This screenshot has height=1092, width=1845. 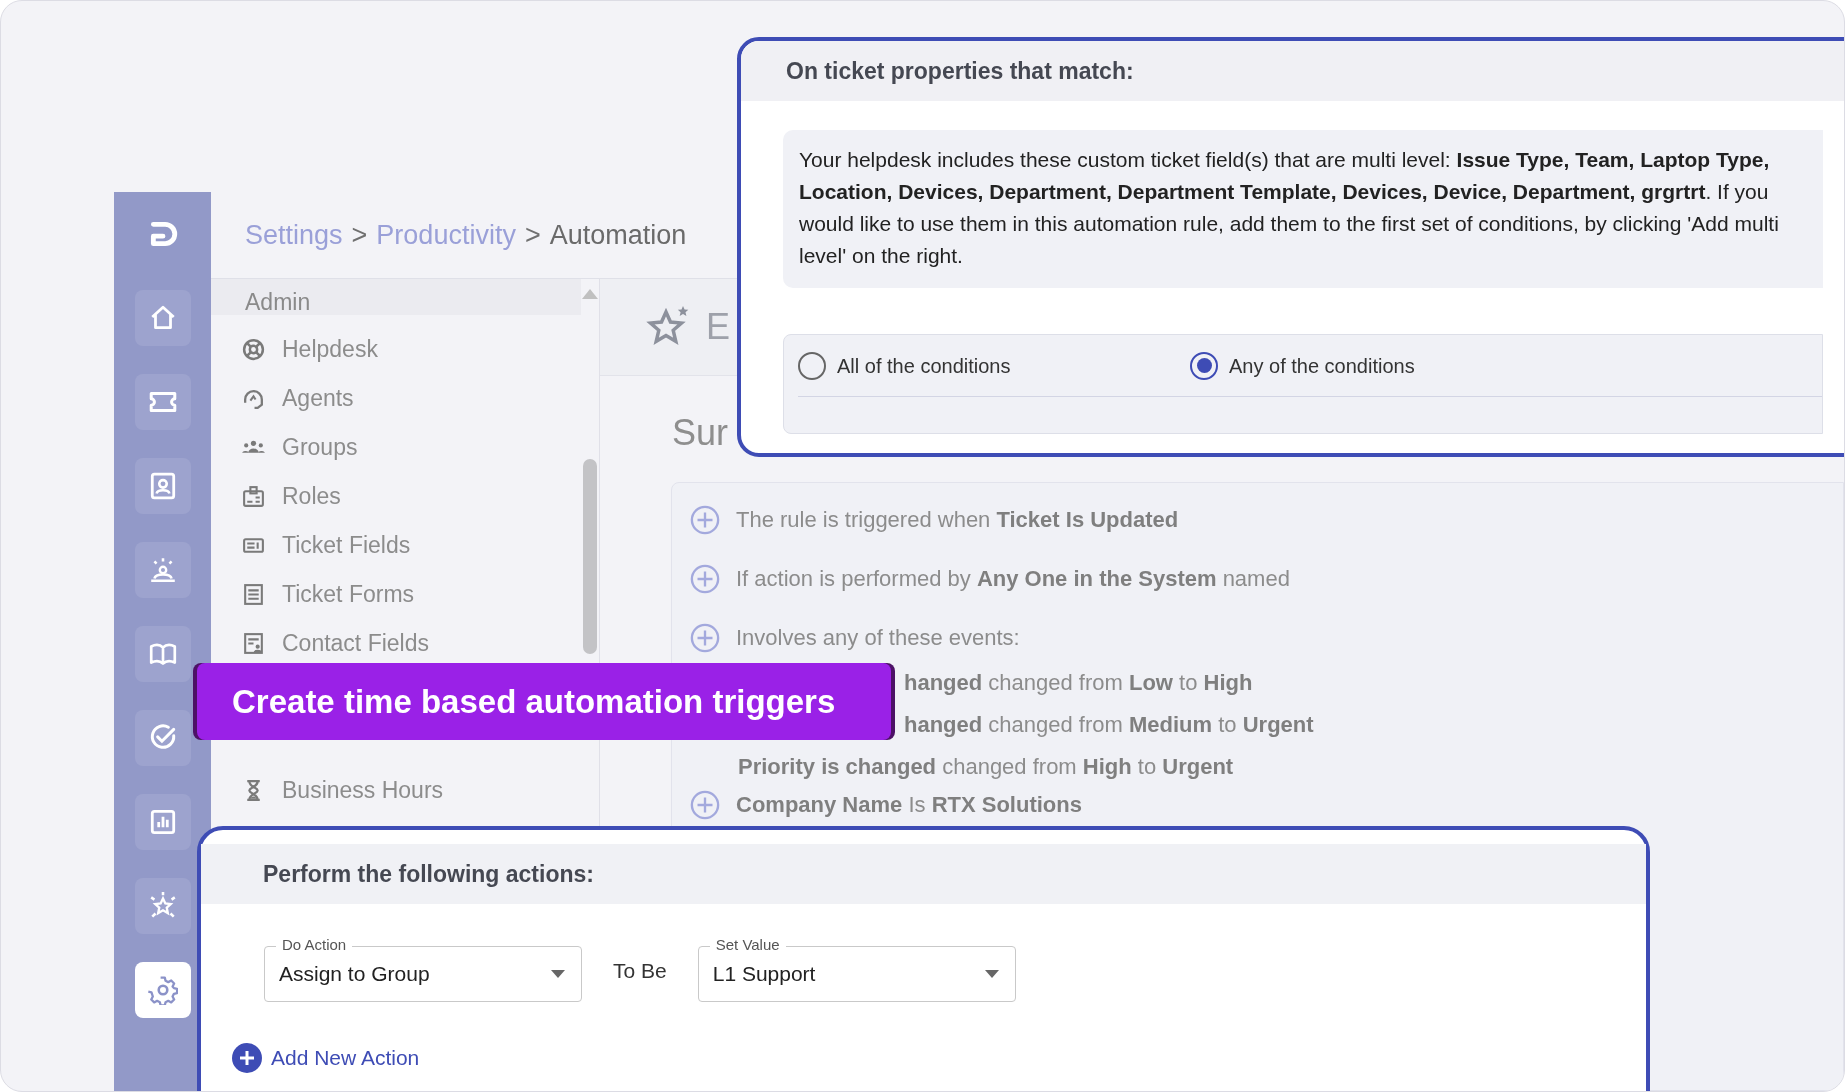 I want to click on scrollbar-thumb, so click(x=590, y=556).